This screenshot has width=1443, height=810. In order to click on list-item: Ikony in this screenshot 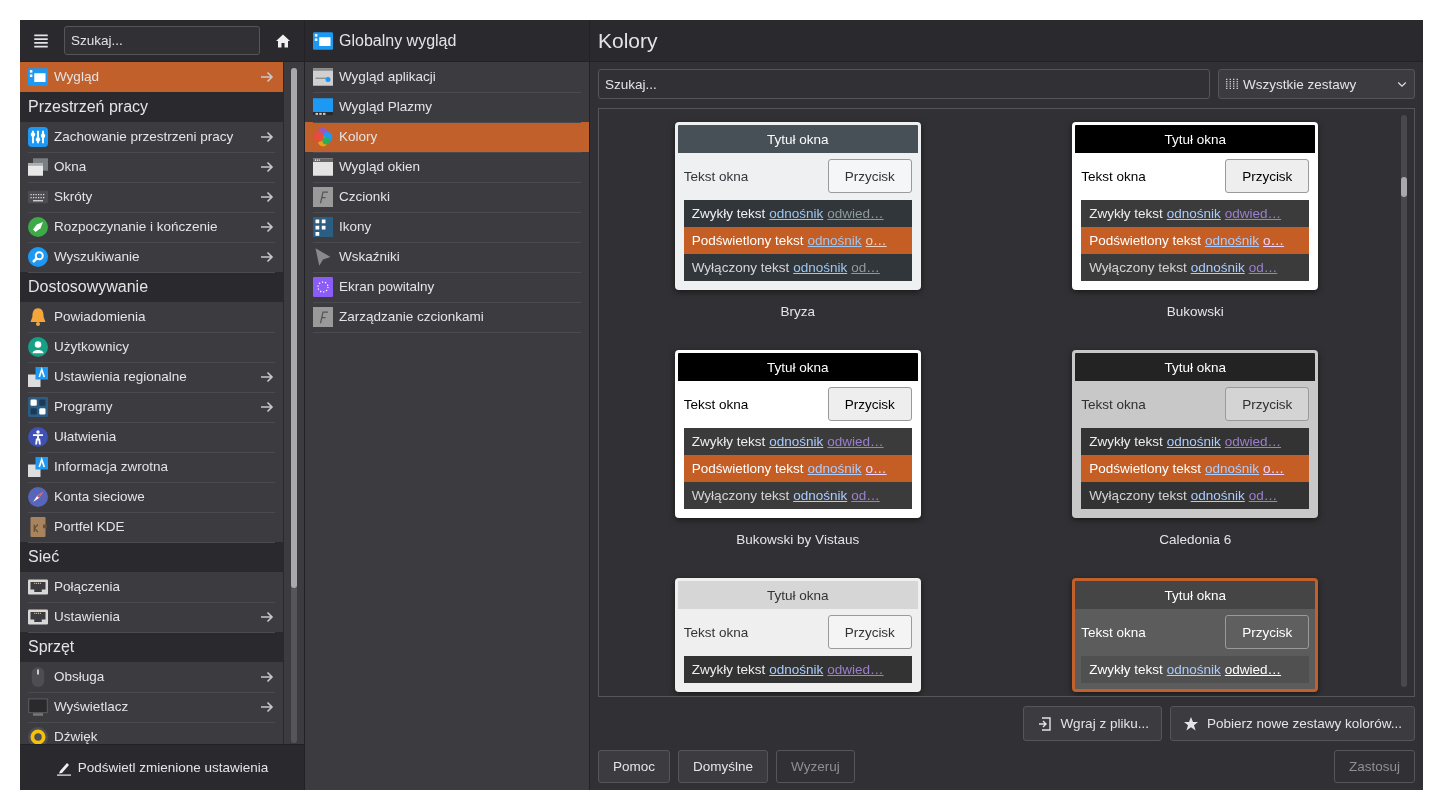, I will do `click(447, 227)`.